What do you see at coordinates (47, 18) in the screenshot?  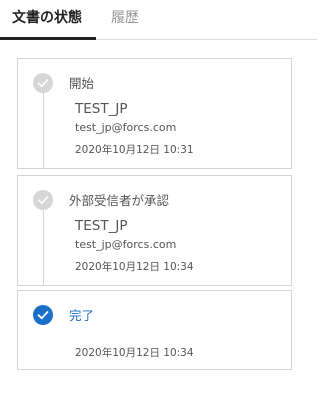 I see `tab-document-status: 文書の状態` at bounding box center [47, 18].